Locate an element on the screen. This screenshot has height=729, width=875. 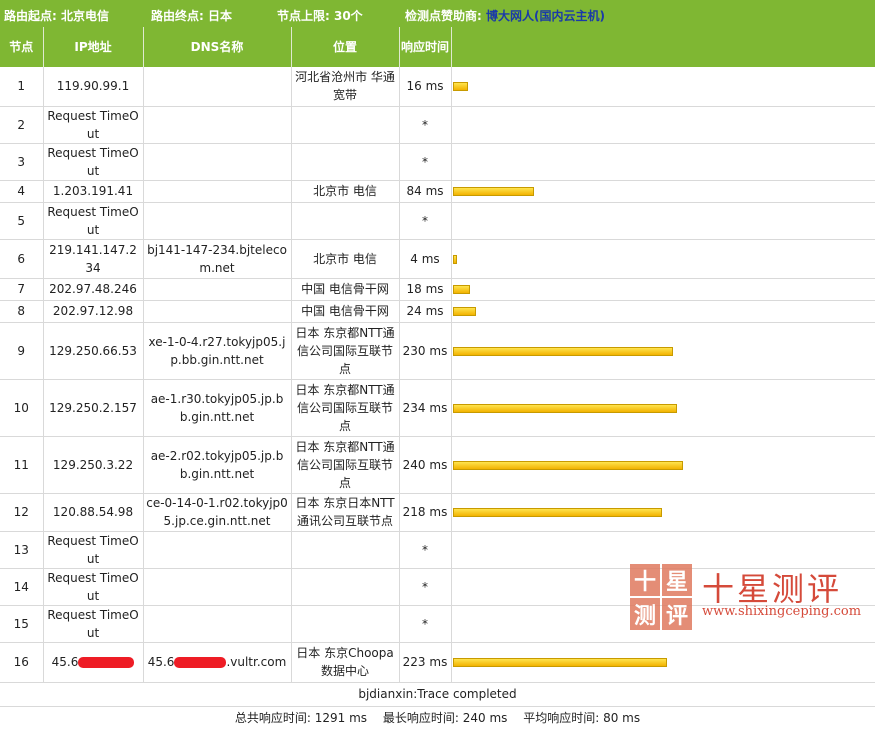
route-start: 路由起点: 北京电信 is located at coordinates (56, 16).